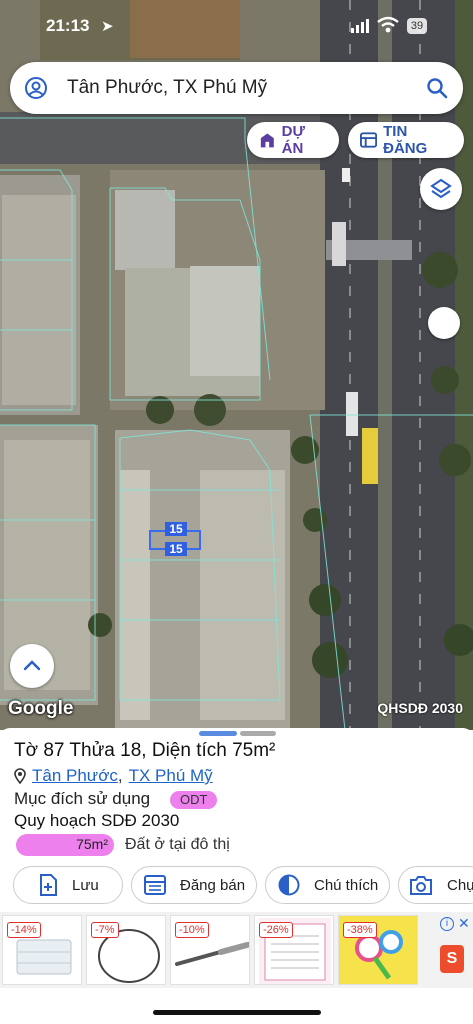  What do you see at coordinates (447, 924) in the screenshot?
I see `ad-info-icon: i` at bounding box center [447, 924].